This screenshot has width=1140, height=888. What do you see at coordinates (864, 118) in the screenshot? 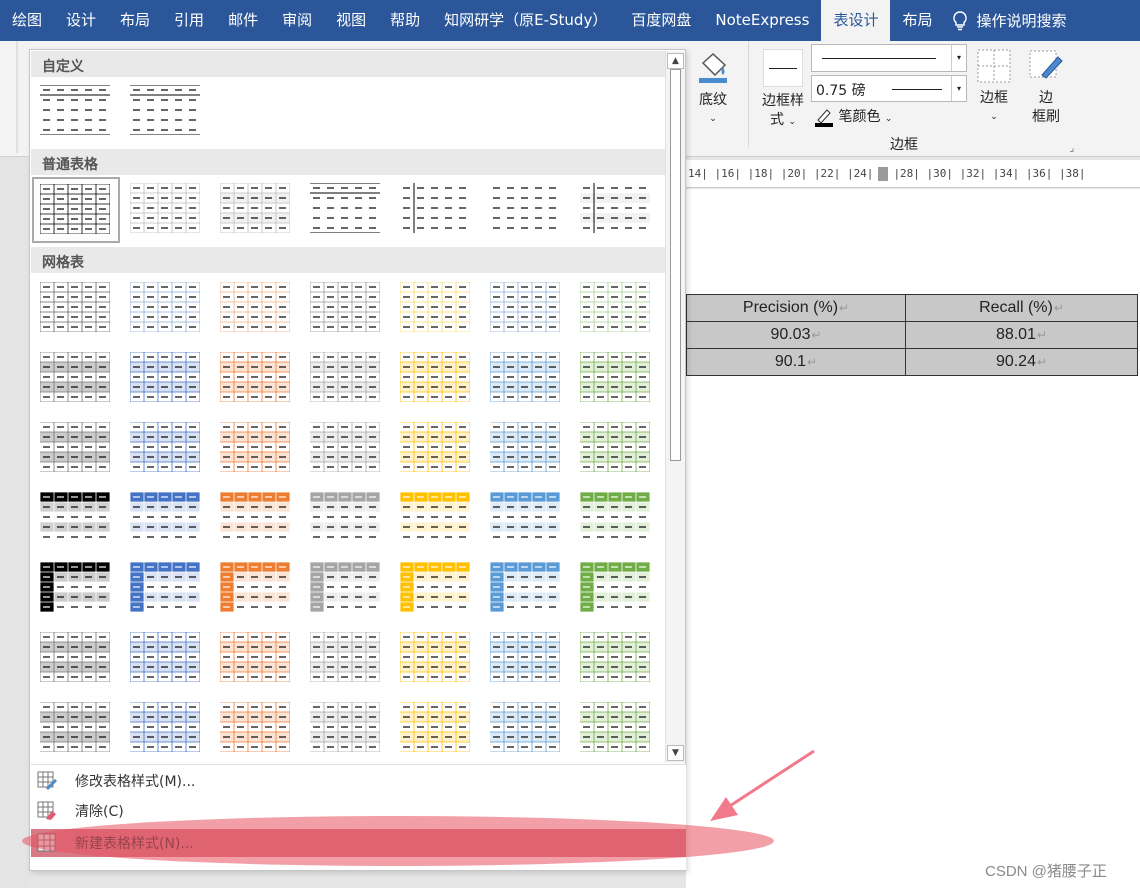
I see `pen-color-button: 笔颜色 ⌄` at bounding box center [864, 118].